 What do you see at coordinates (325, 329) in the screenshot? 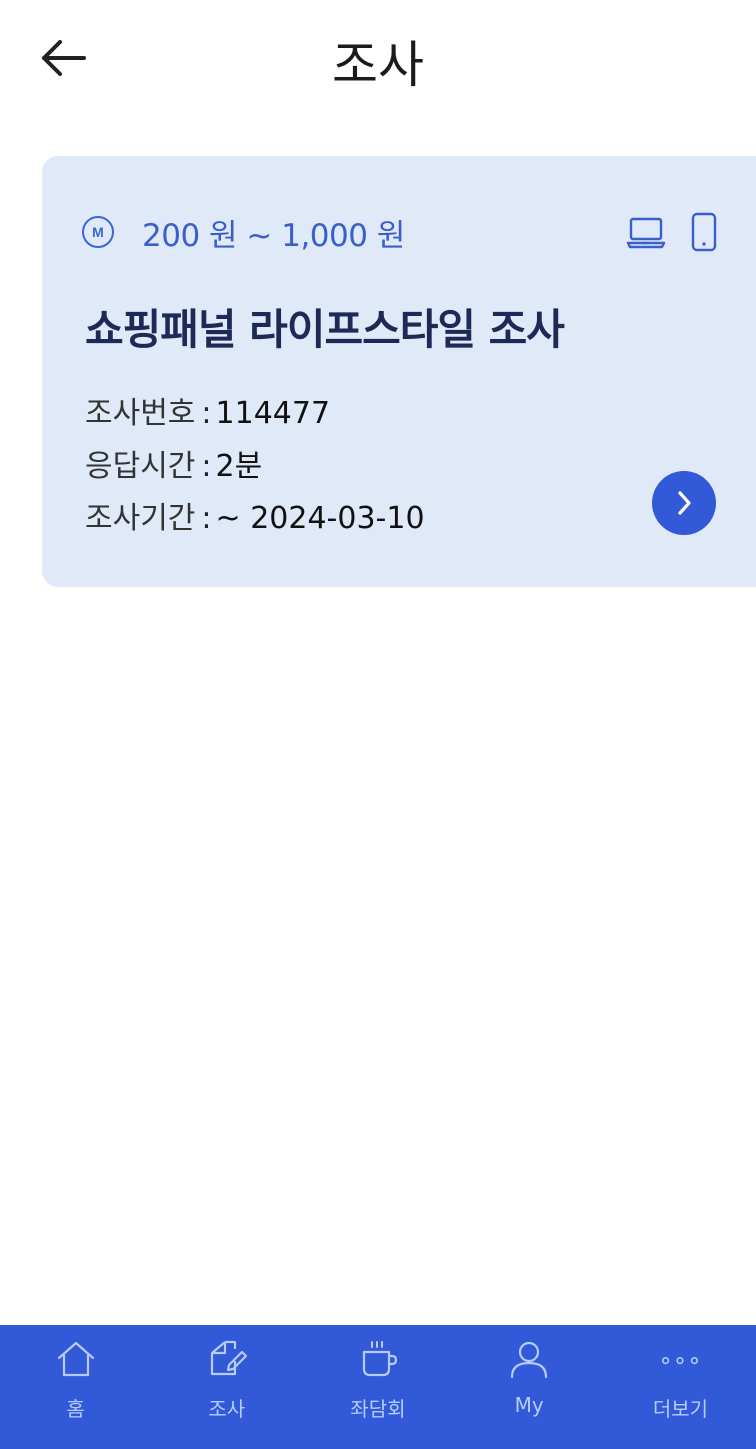
I see `survey-title: 쇼핑패널 라이프스타일 조사` at bounding box center [325, 329].